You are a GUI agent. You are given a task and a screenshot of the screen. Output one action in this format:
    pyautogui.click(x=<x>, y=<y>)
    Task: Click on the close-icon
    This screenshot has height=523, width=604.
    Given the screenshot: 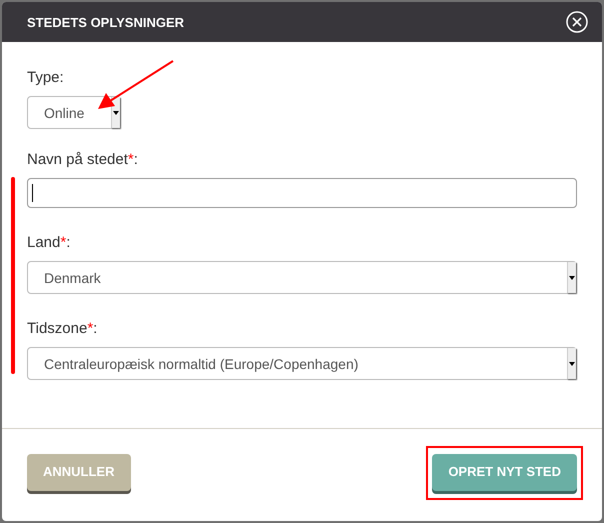 What is the action you would take?
    pyautogui.click(x=577, y=22)
    